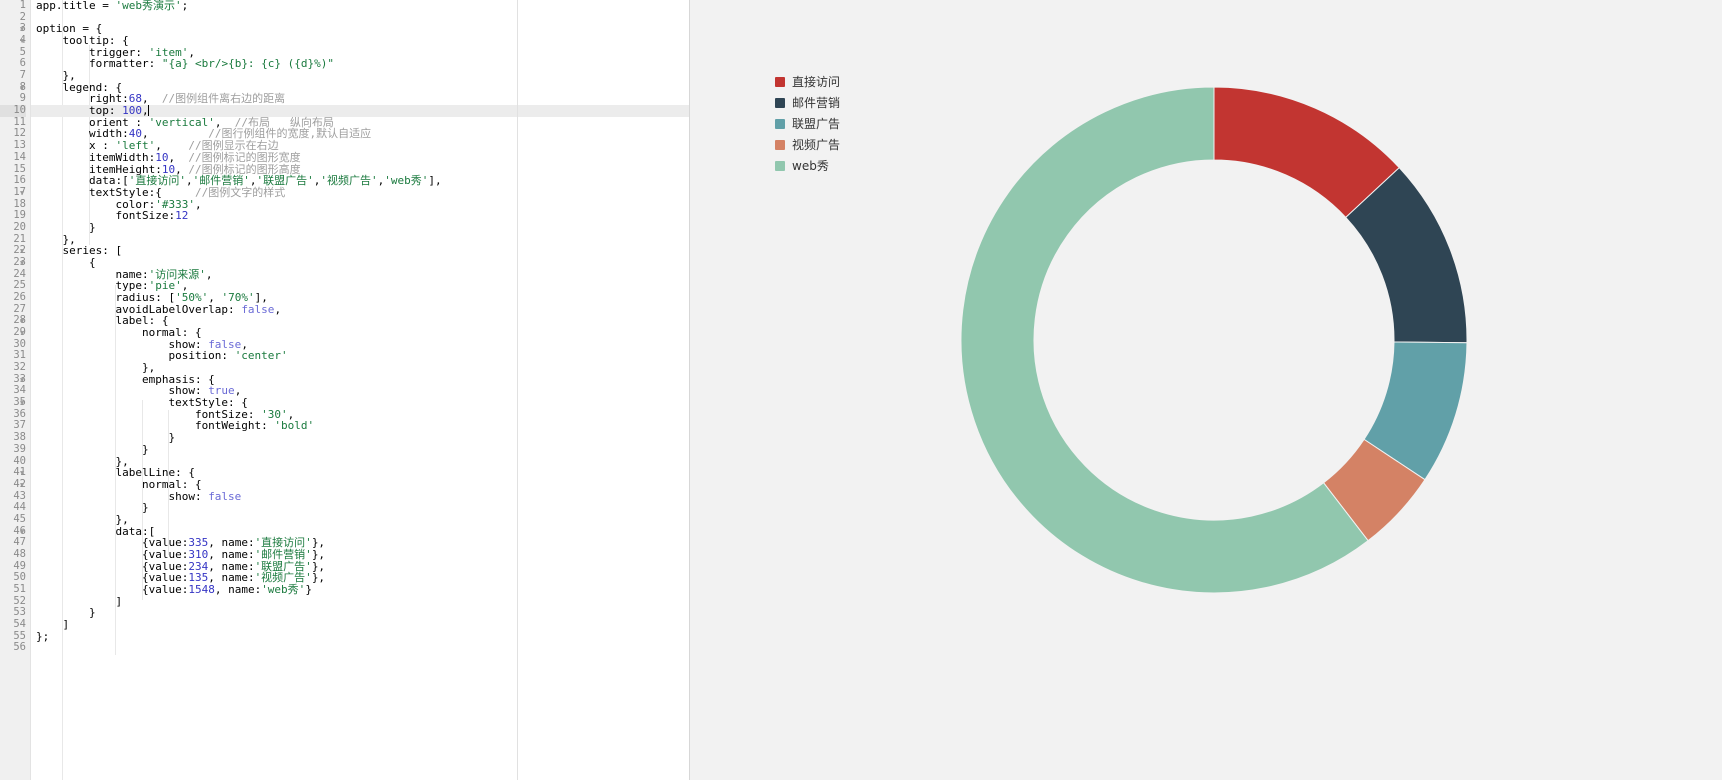 This screenshot has width=1722, height=780. I want to click on code-line: 6 formatter: "{a} <br/>{b}: {c} ({d}%)", so click(344, 64).